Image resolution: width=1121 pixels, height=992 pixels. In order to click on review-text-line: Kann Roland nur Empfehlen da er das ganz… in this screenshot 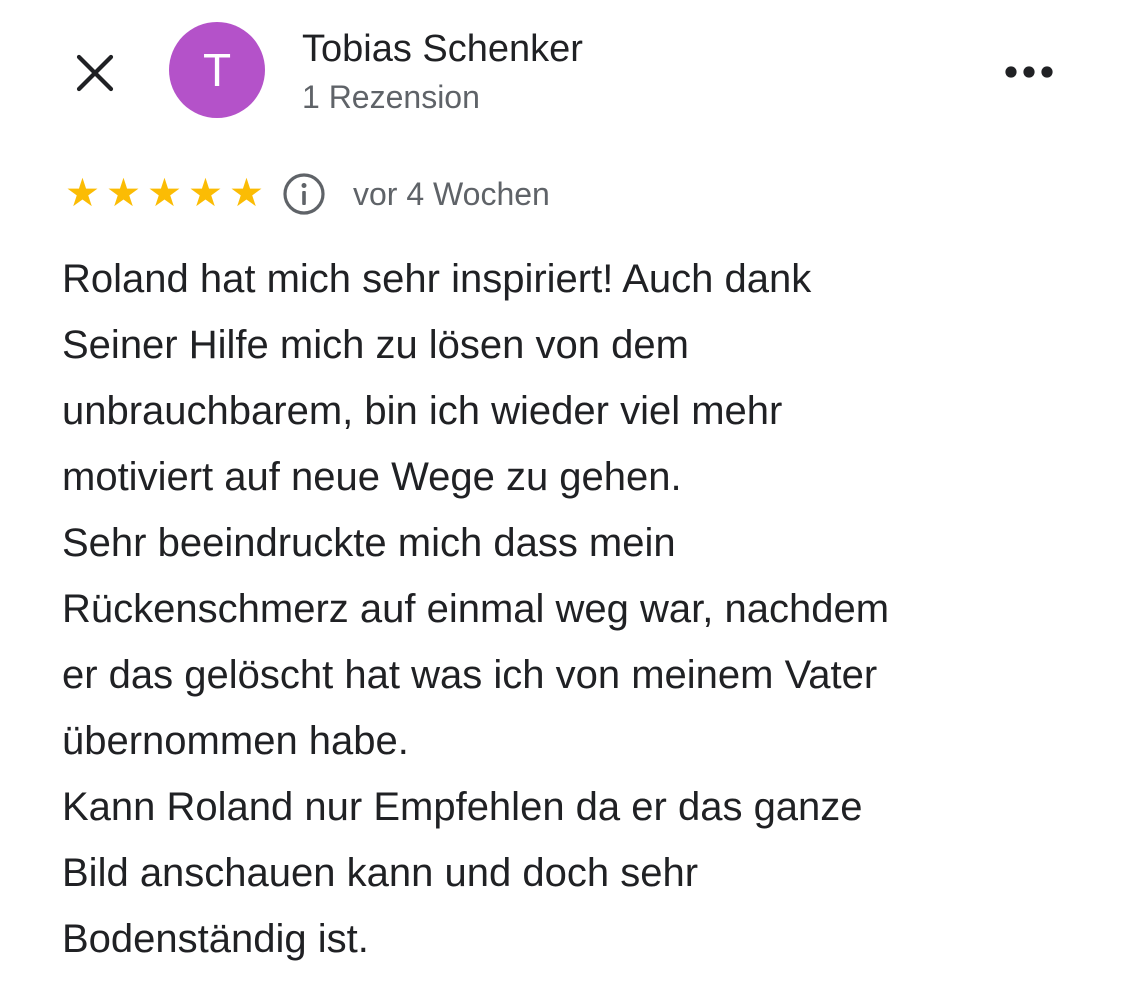, I will do `click(462, 807)`.